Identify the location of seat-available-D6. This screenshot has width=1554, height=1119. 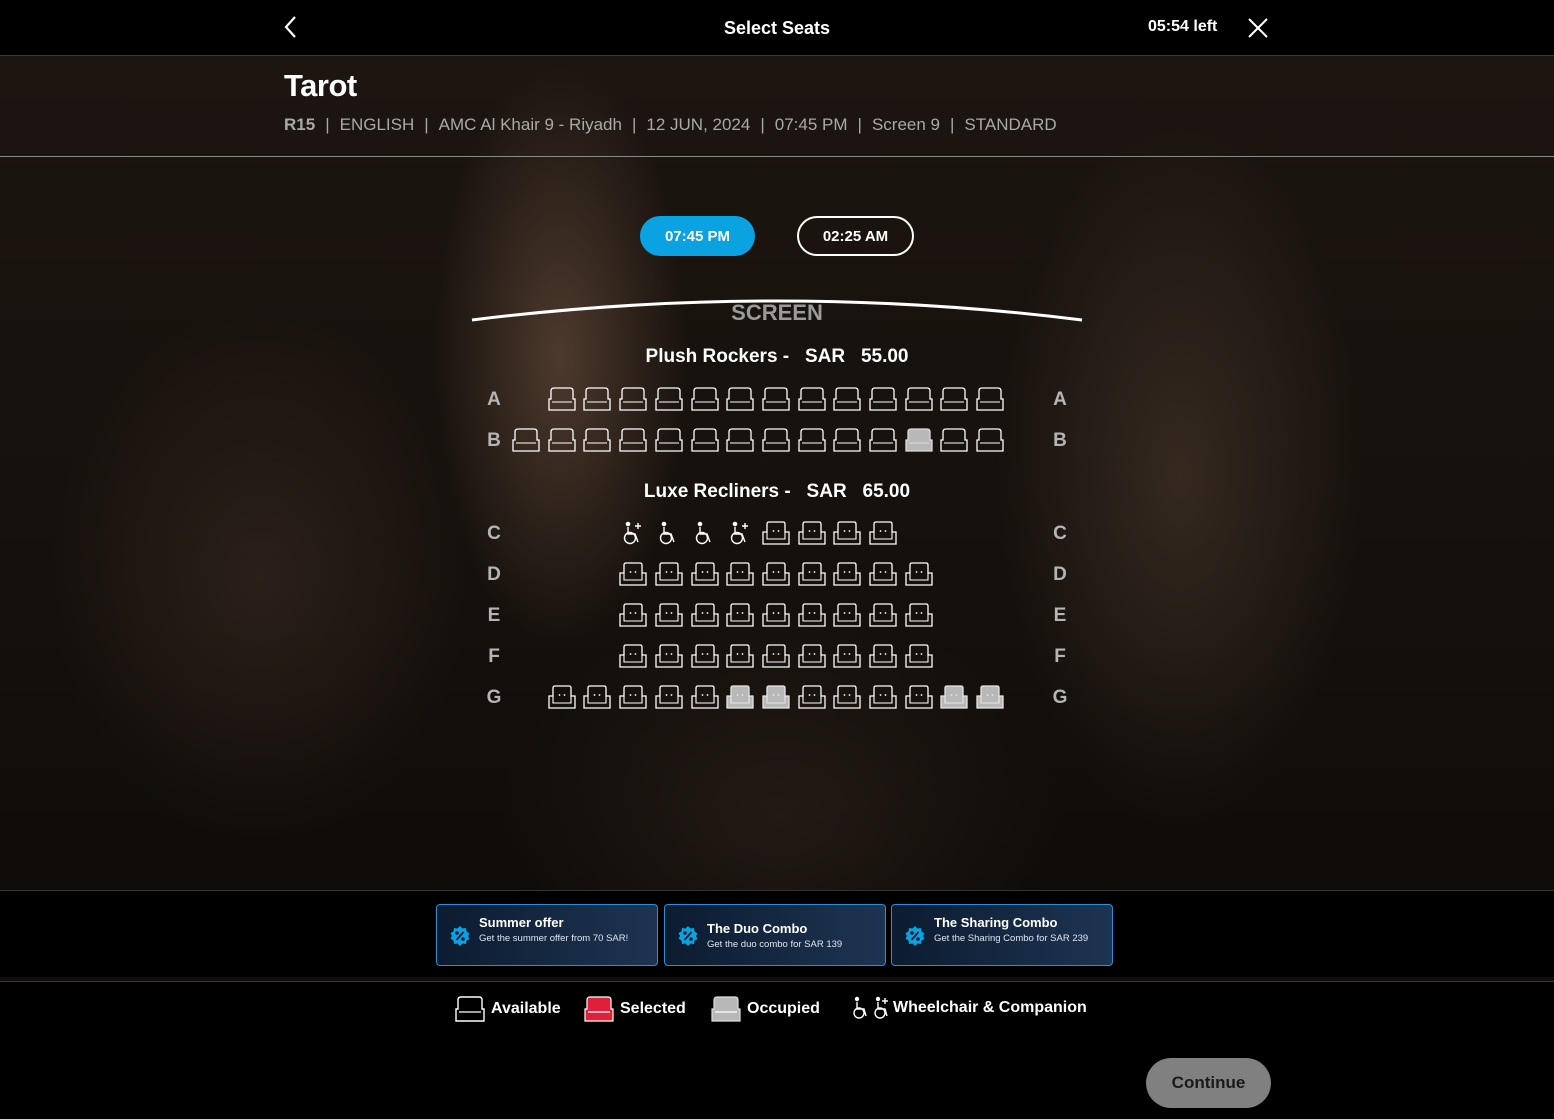
(705, 574).